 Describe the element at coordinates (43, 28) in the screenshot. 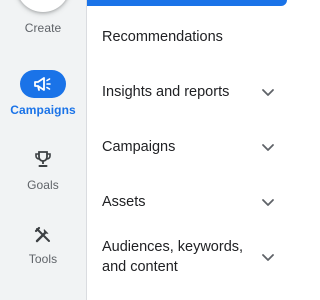

I see `create-label: Create` at that location.